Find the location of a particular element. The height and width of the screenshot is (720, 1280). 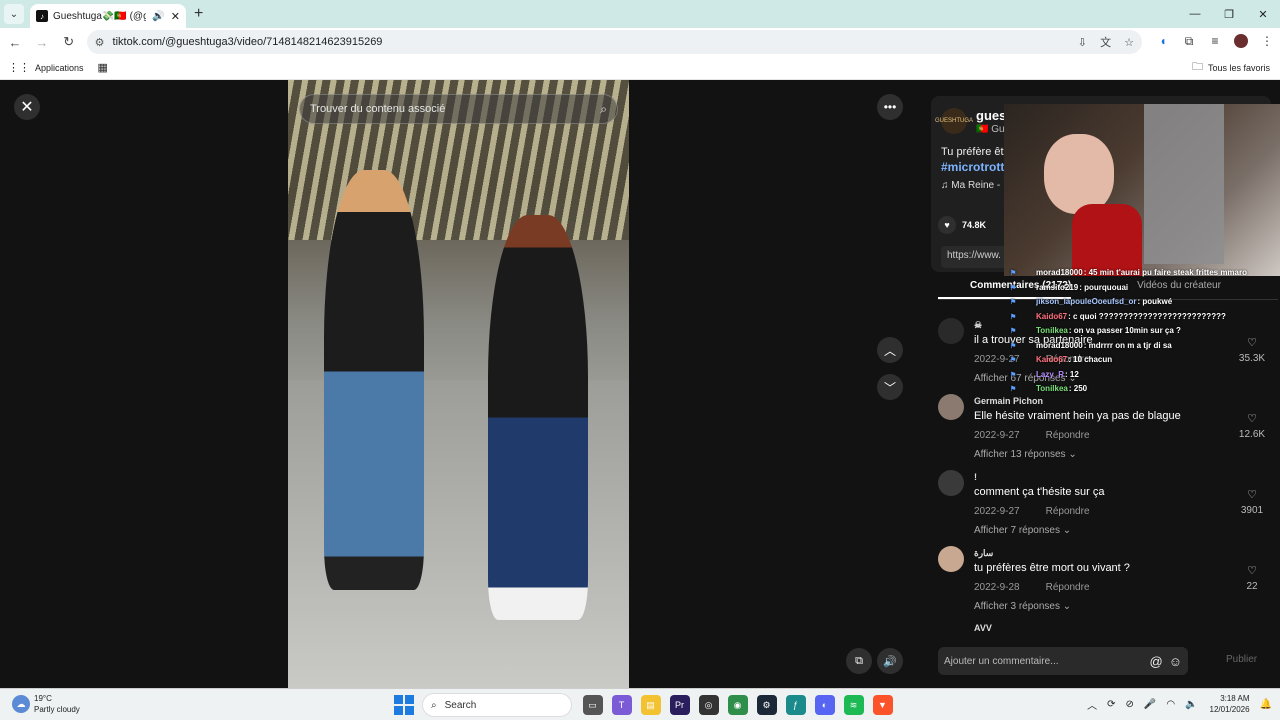

clock-date: 12/01/2026 is located at coordinates (1229, 709).